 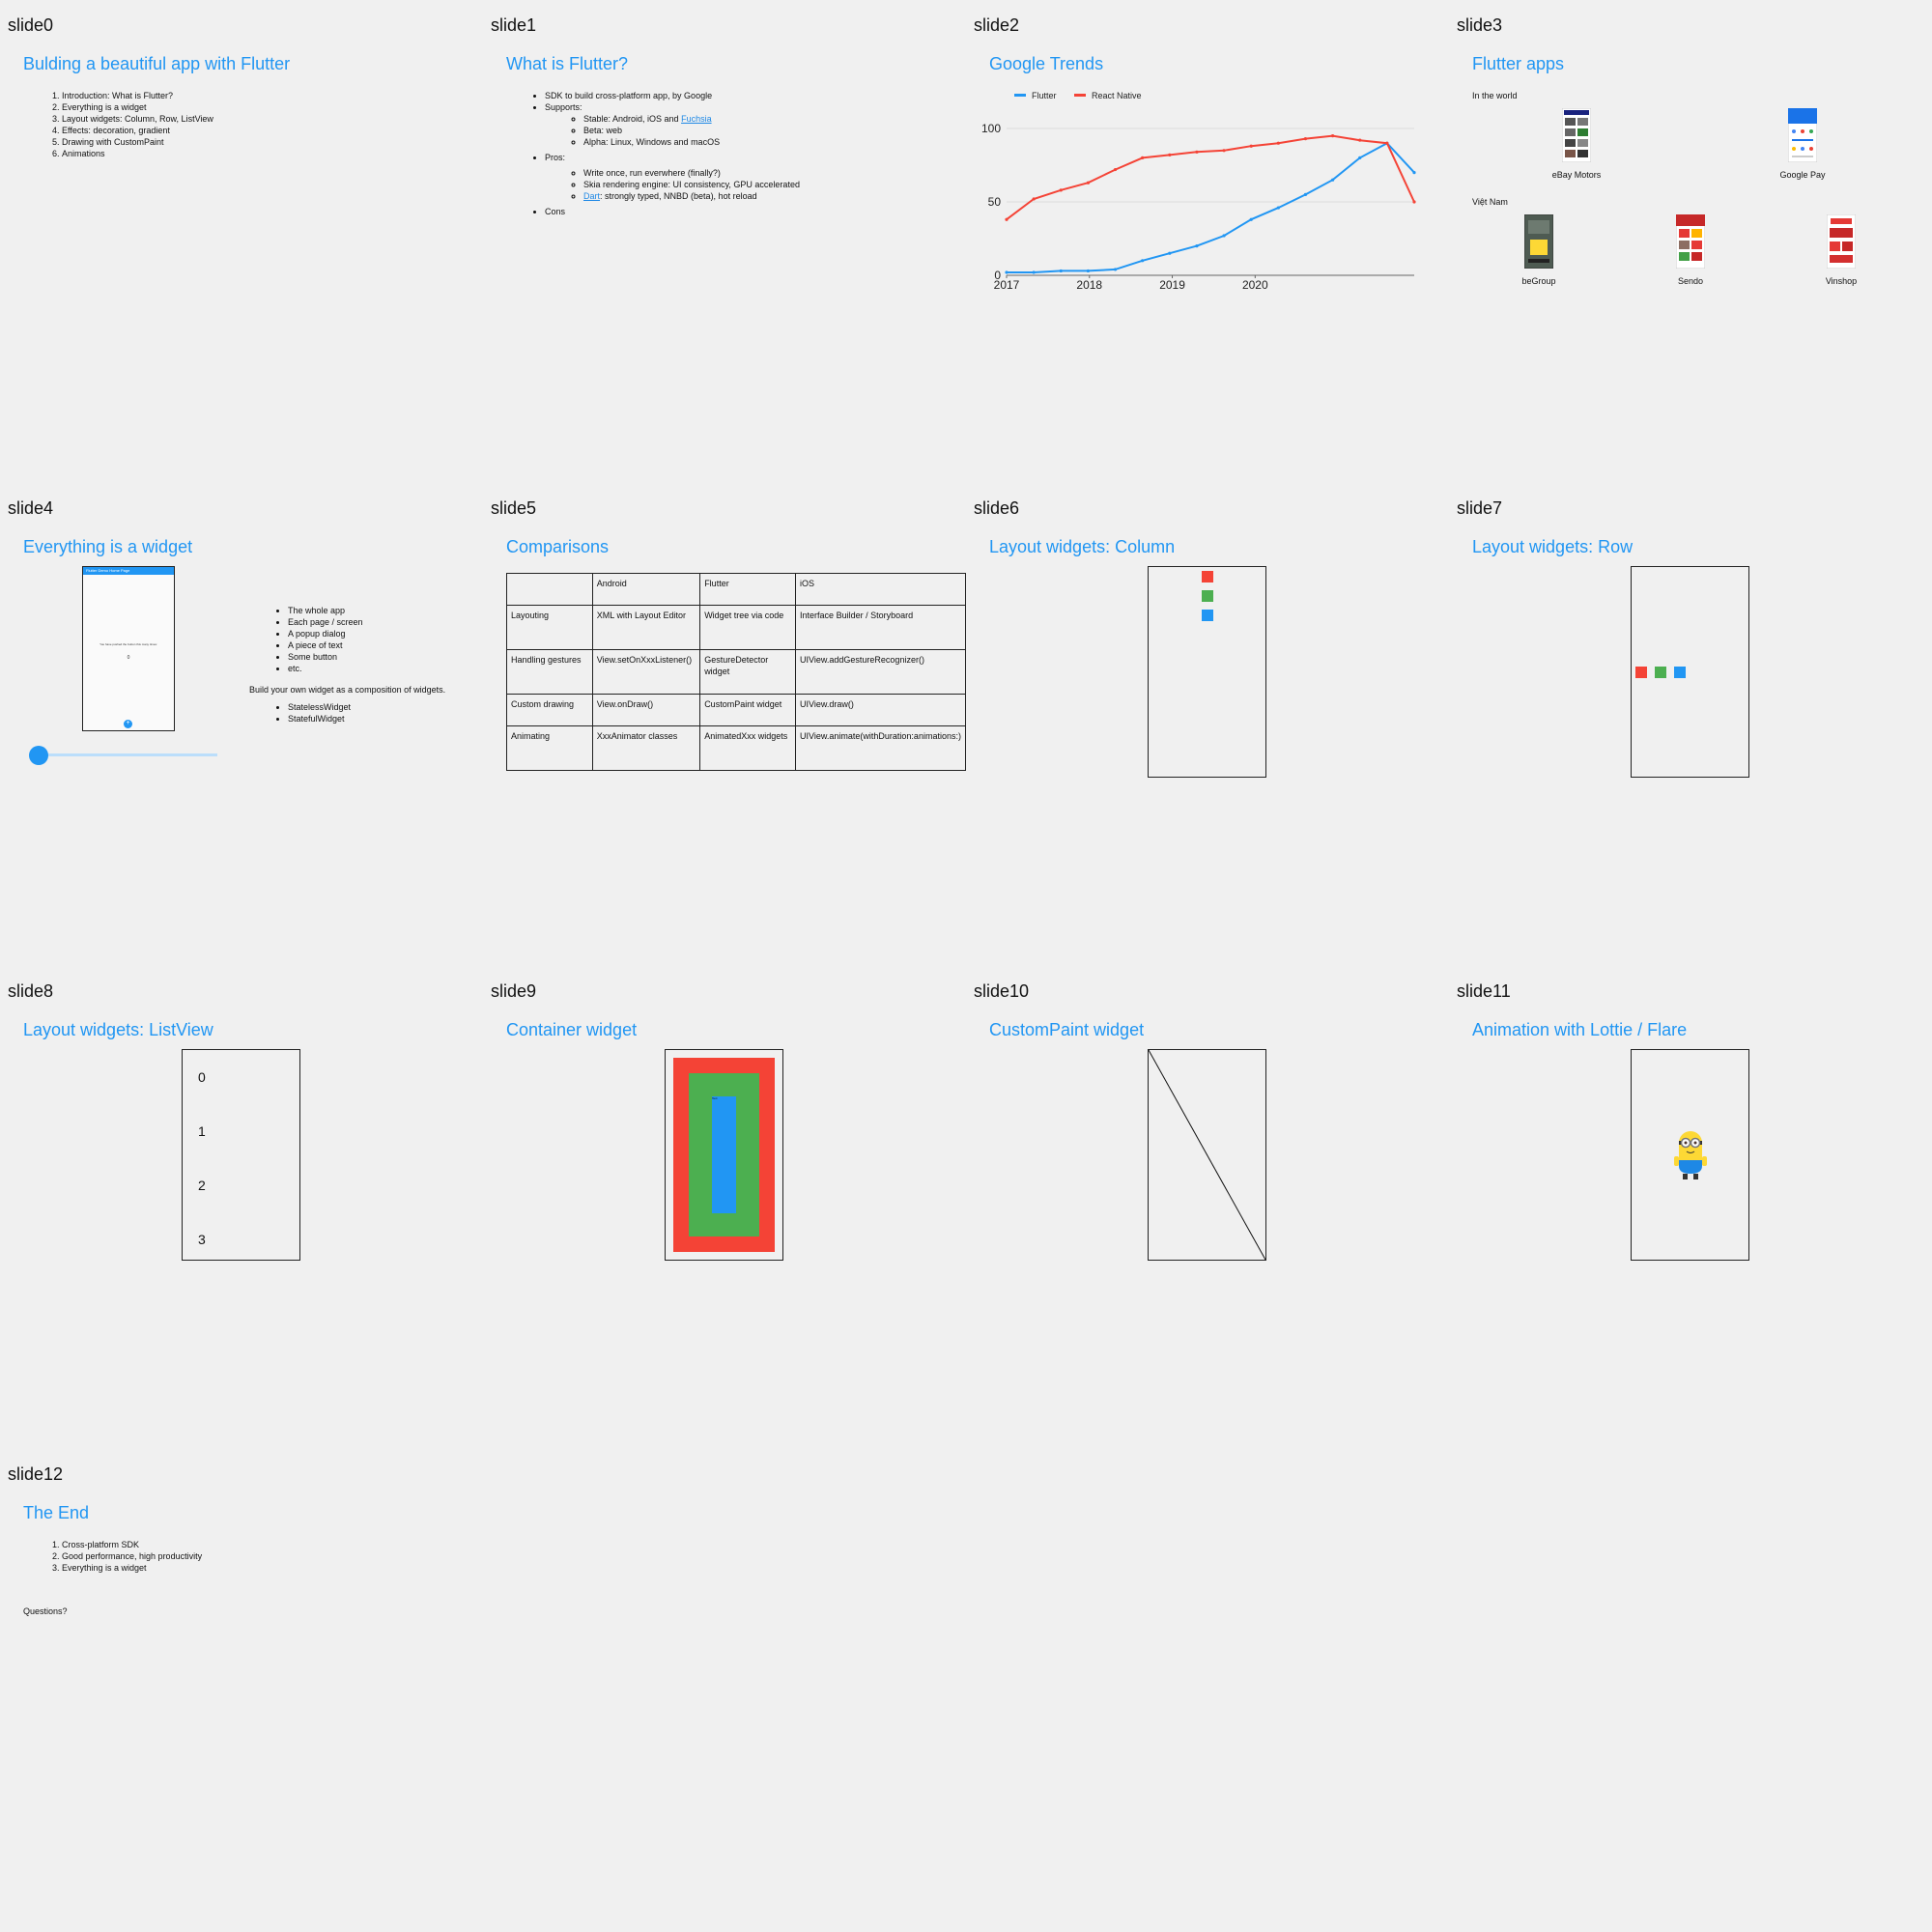 What do you see at coordinates (563, 107) in the screenshot?
I see `list-item-label: Supports:` at bounding box center [563, 107].